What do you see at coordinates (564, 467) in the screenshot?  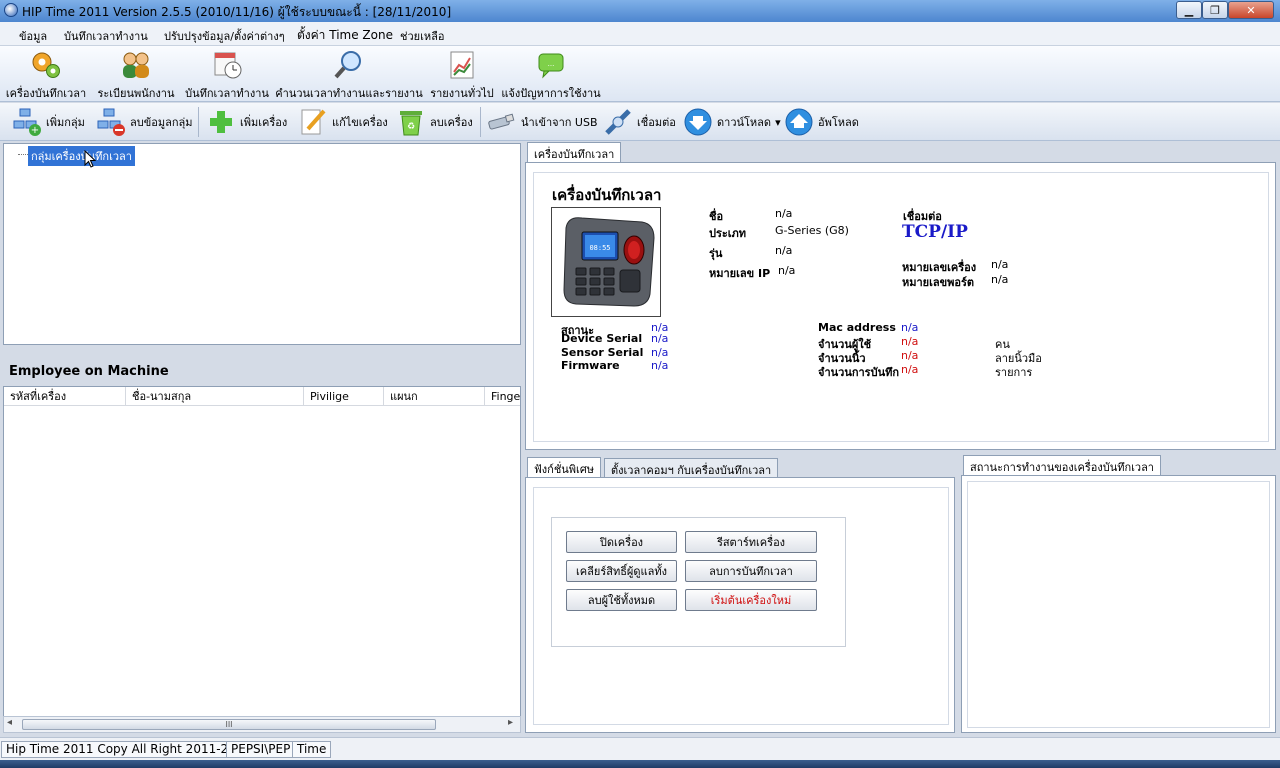 I see `tab-special-functions: ฟังก์ชั่นพิเศษ` at bounding box center [564, 467].